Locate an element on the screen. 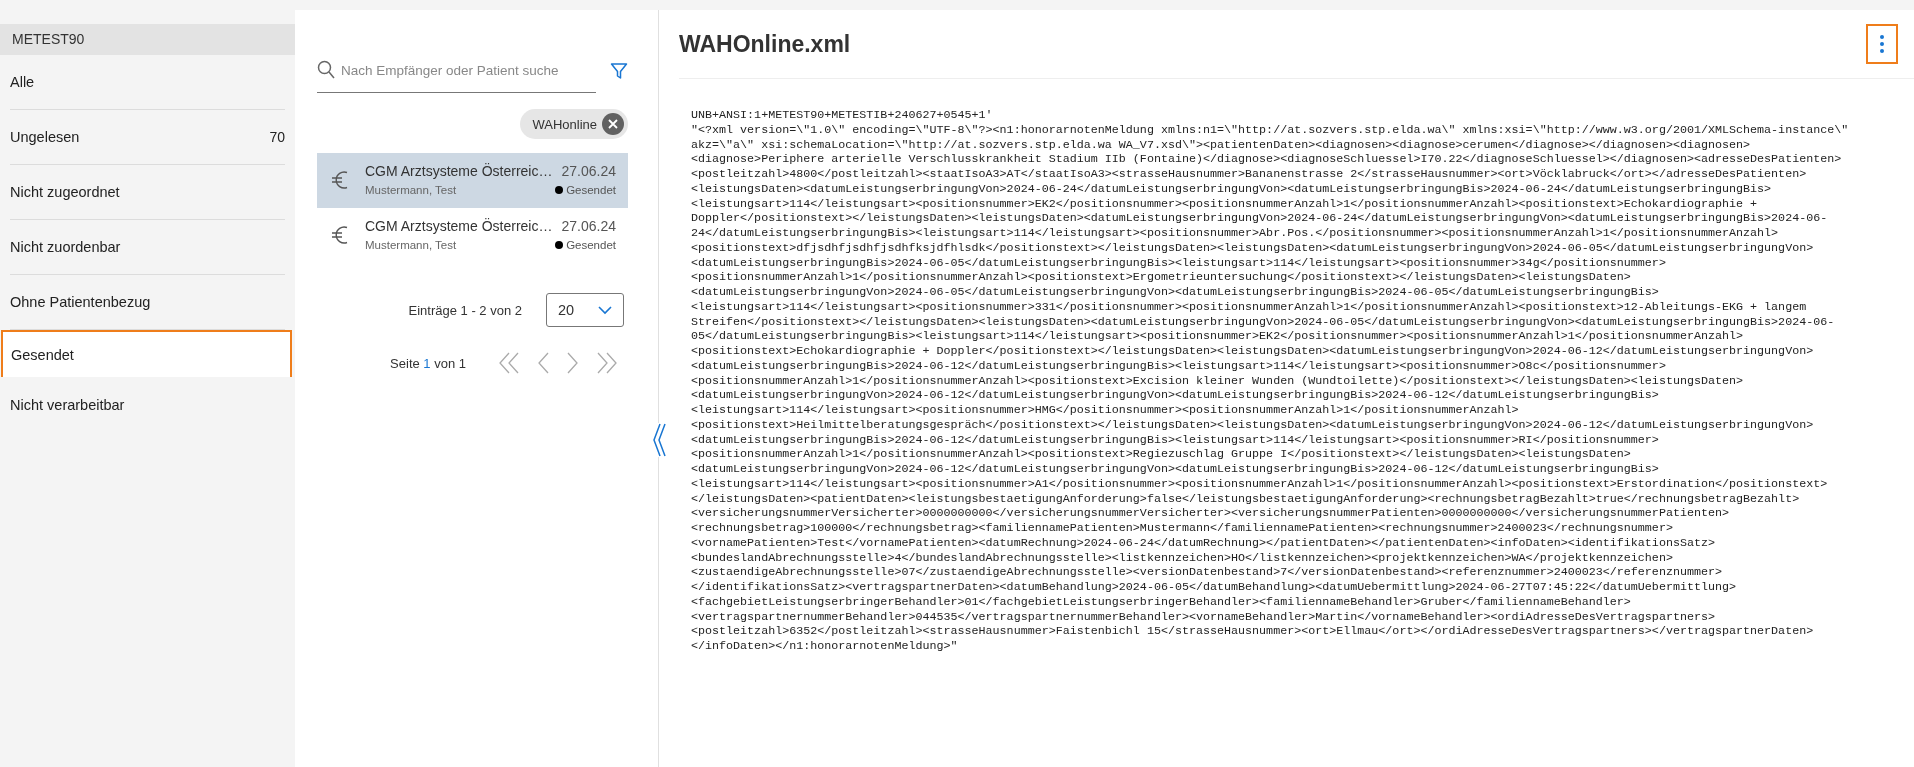 This screenshot has width=1914, height=767. page-indicator: Seite 1 von 1 is located at coordinates (428, 363).